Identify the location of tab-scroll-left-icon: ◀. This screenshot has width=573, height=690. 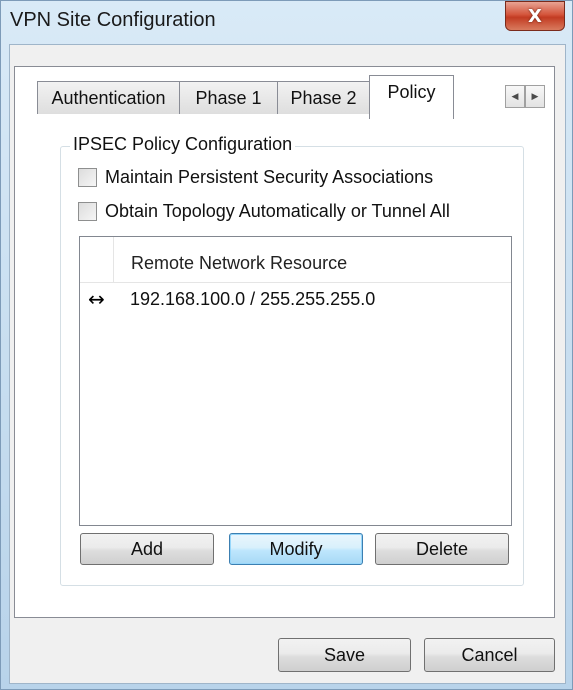
(515, 96).